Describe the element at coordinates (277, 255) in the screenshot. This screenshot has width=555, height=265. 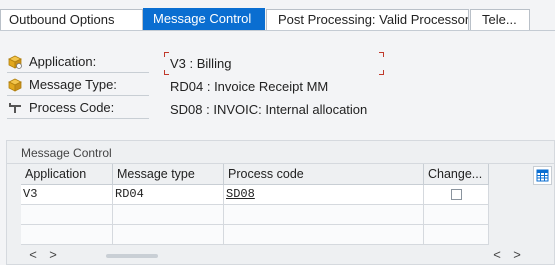
I see `horizontal-scrollbar: < > < >` at that location.